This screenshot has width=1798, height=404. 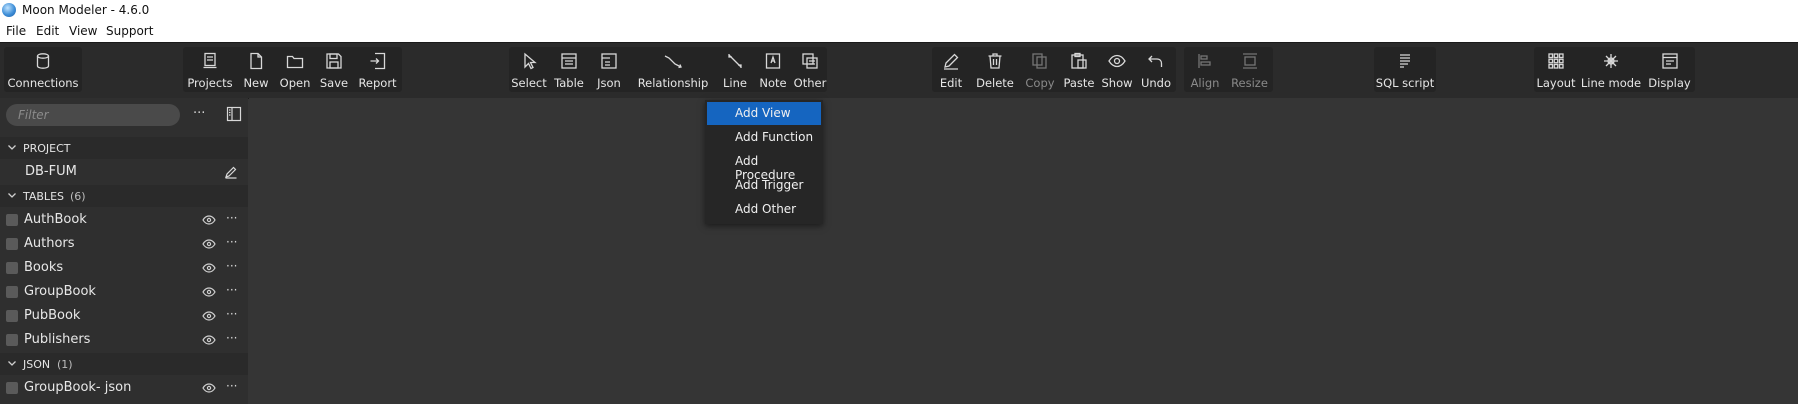 What do you see at coordinates (78, 387) in the screenshot?
I see `json-name: GroupBook- json` at bounding box center [78, 387].